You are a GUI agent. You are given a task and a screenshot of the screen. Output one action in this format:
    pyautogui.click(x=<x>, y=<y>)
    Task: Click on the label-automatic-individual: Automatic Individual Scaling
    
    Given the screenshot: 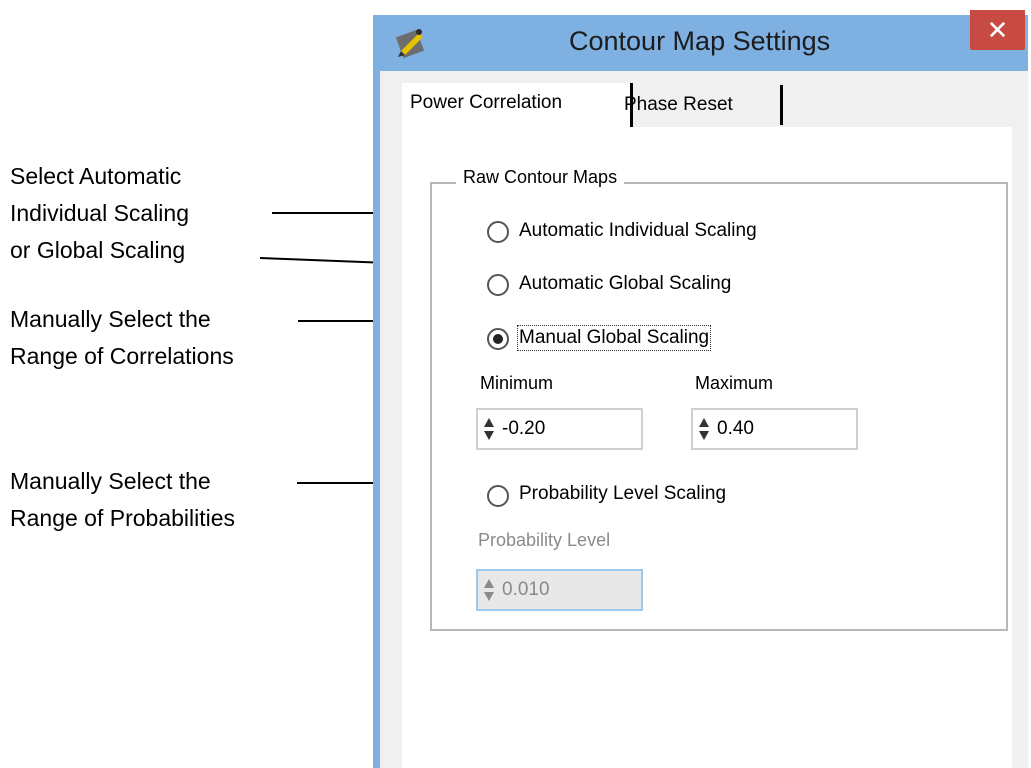 What is the action you would take?
    pyautogui.click(x=638, y=230)
    